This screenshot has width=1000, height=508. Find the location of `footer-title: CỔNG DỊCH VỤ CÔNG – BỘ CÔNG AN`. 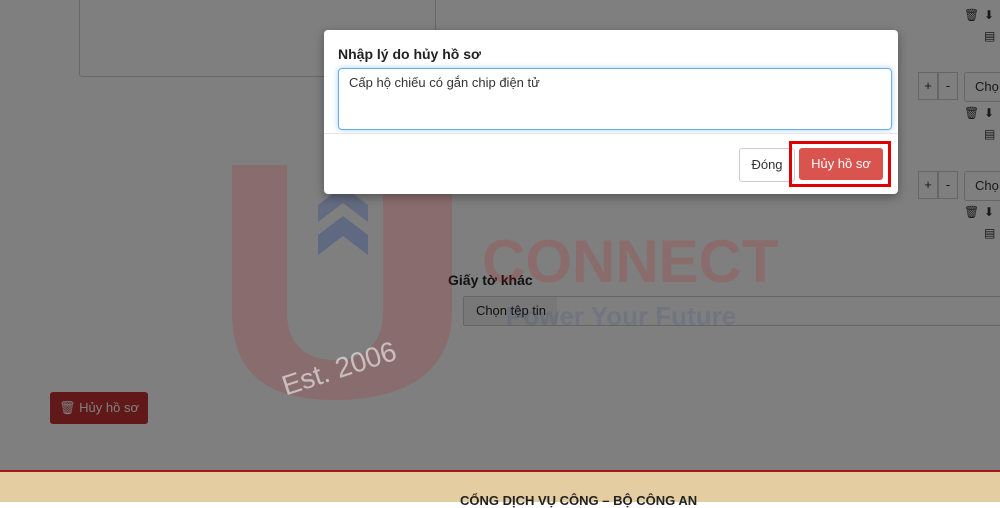

footer-title: CỔNG DỊCH VỤ CÔNG – BỘ CÔNG AN is located at coordinates (579, 500).